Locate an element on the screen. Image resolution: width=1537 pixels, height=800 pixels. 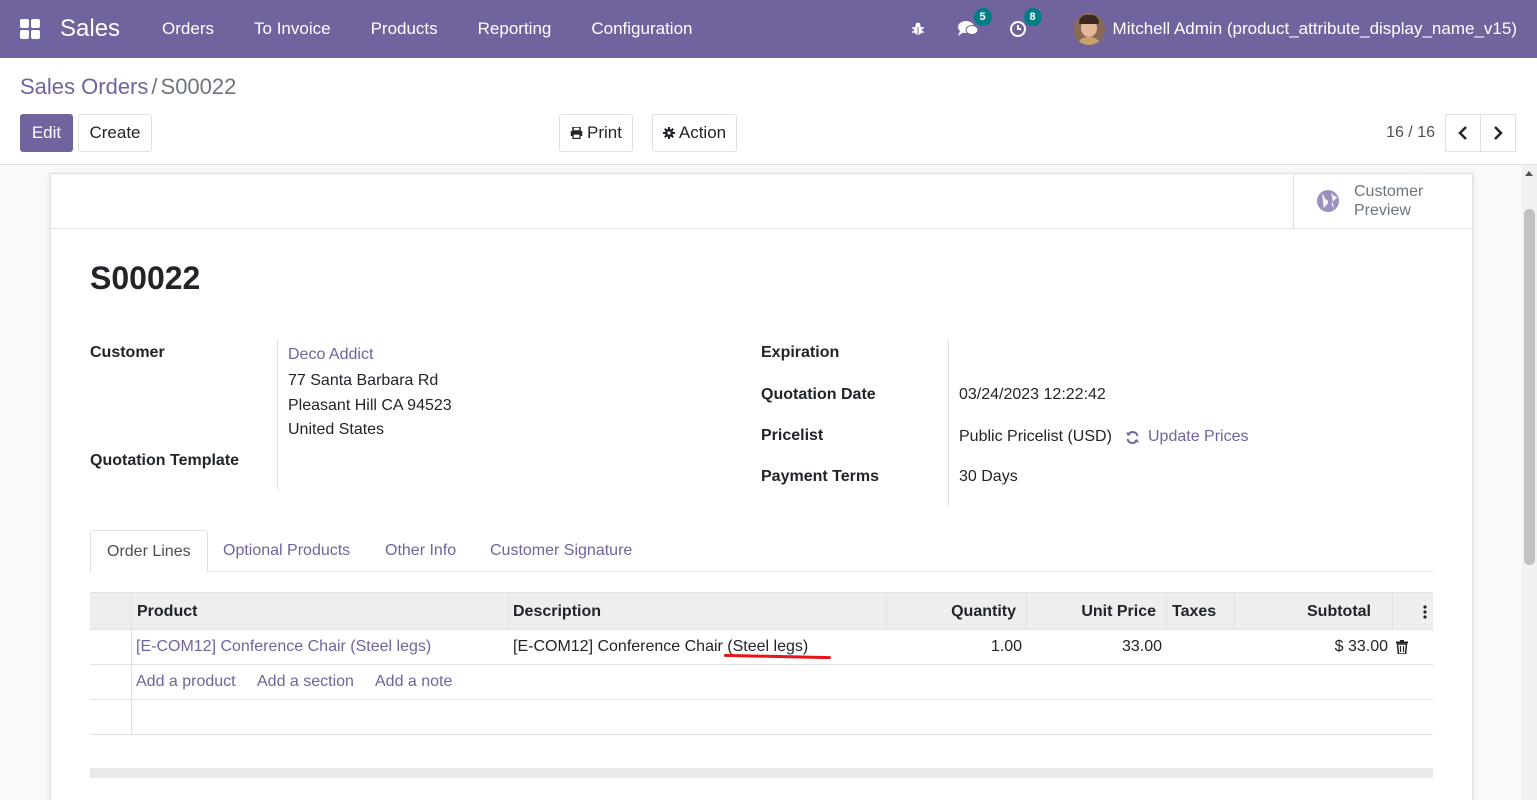
customer-address-line3: United States is located at coordinates (336, 429).